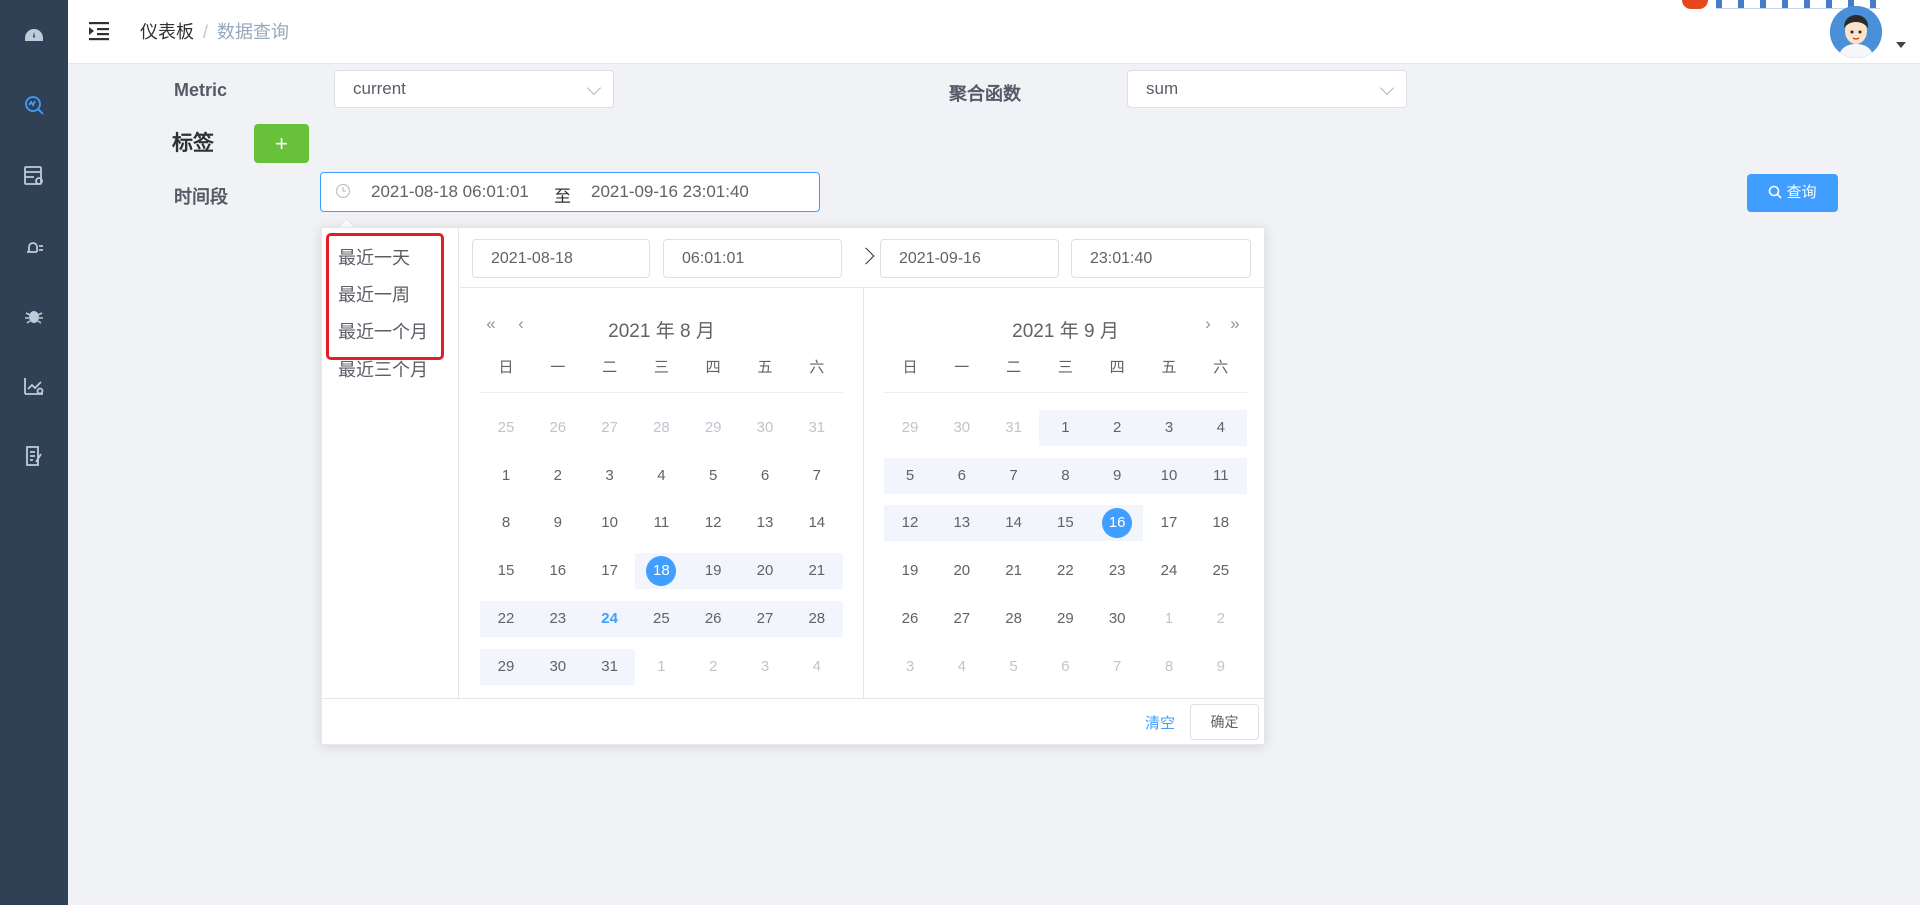  Describe the element at coordinates (281, 143) in the screenshot. I see `add-tag-button: +` at that location.